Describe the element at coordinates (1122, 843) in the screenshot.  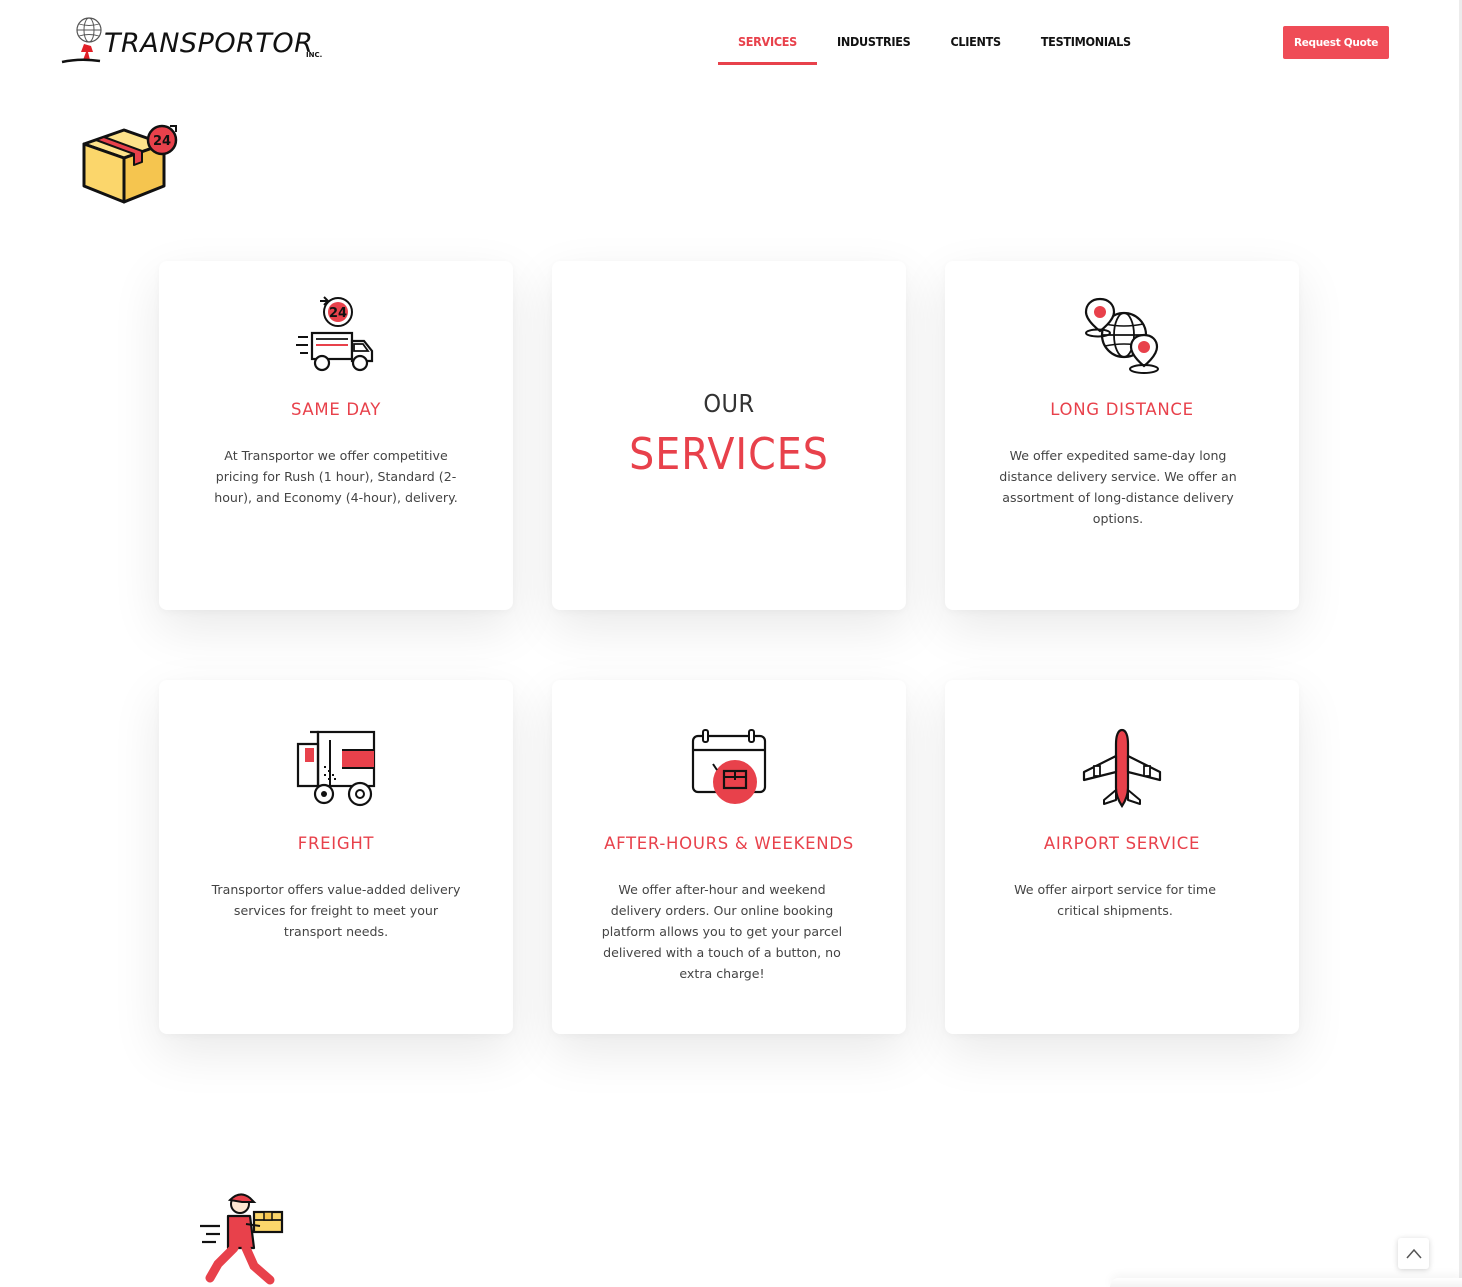
I see `service-title: AIRPORT SERVICE` at that location.